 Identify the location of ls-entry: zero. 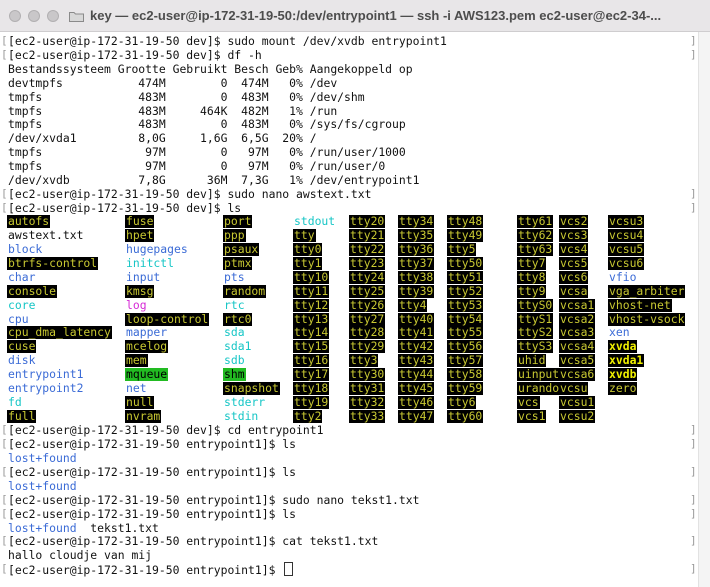
(623, 388).